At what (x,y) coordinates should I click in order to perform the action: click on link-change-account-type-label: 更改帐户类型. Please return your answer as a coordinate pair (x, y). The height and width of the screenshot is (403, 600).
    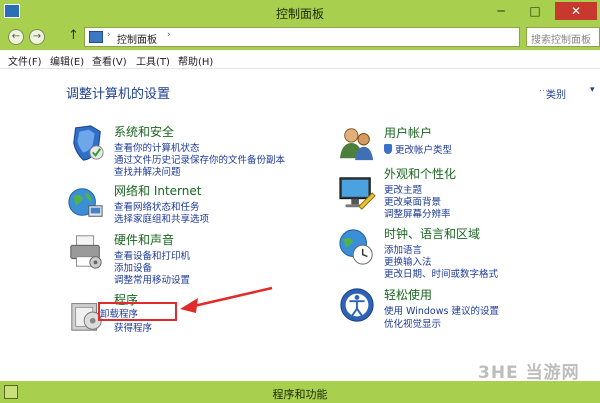
    Looking at the image, I should click on (424, 150).